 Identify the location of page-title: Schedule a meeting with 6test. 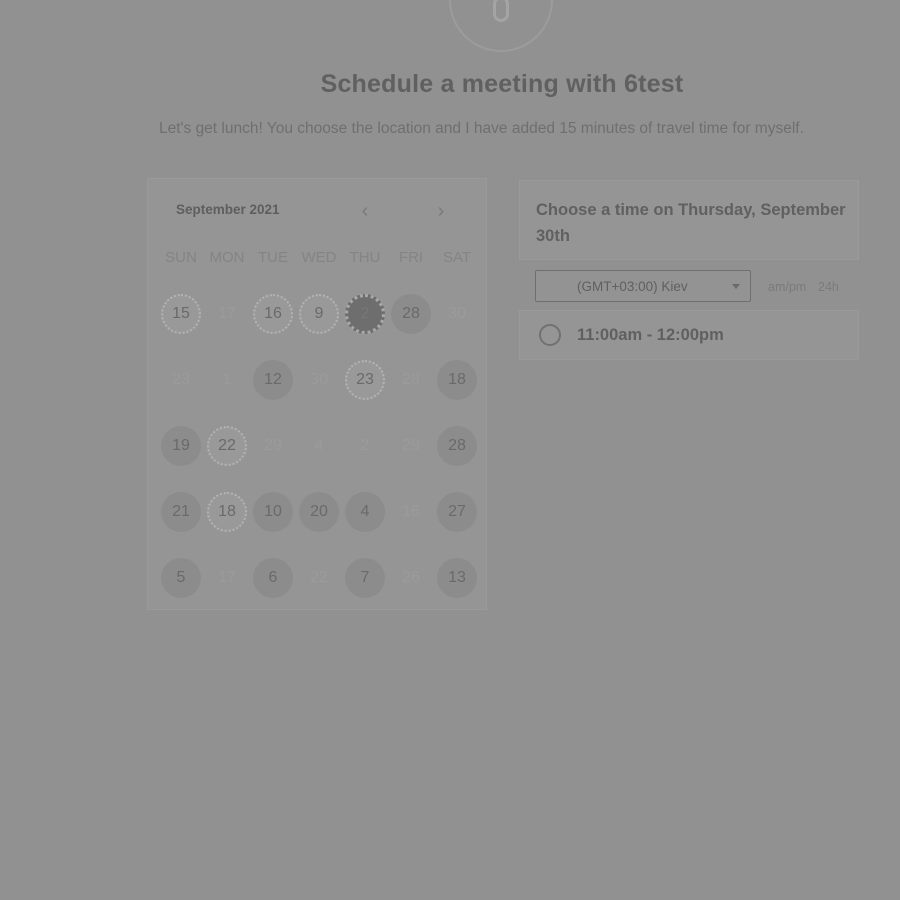
(502, 84).